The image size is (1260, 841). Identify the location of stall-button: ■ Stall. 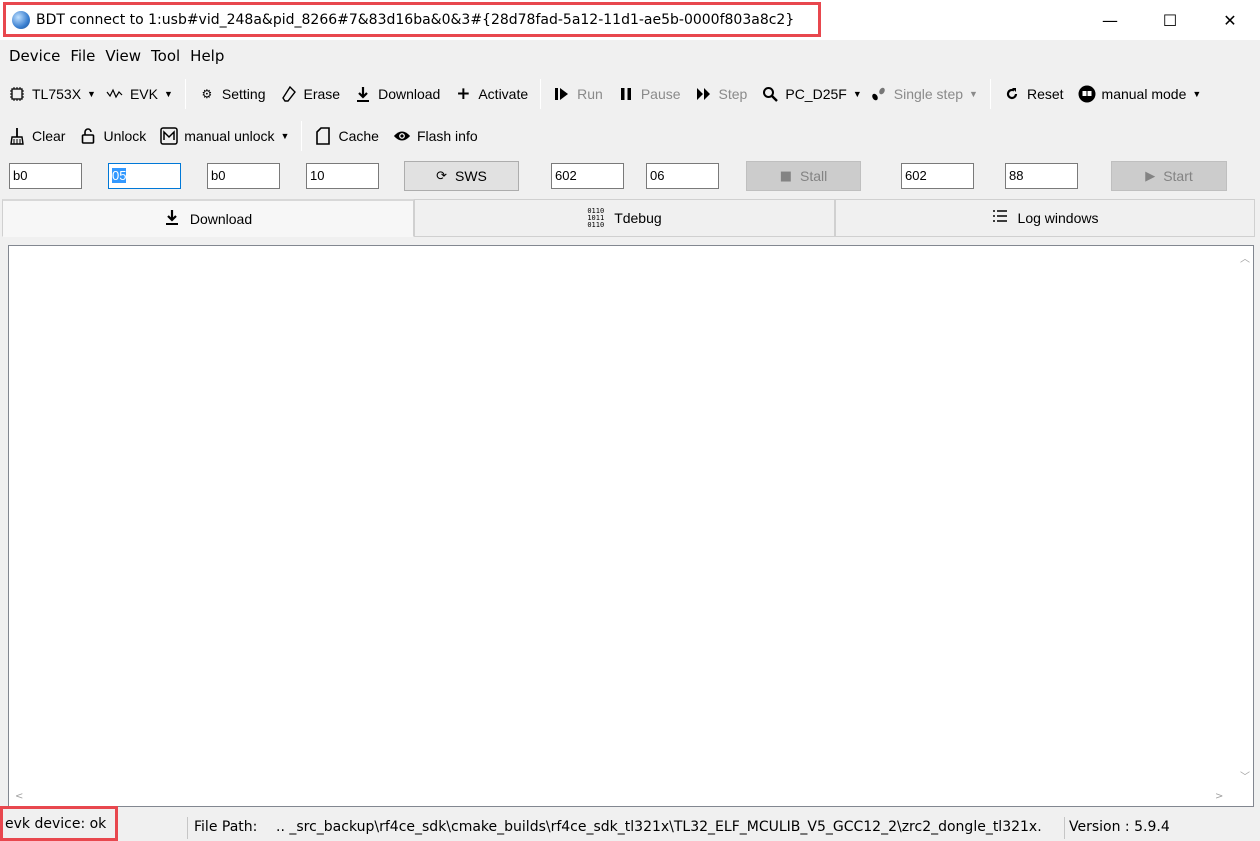
(803, 176).